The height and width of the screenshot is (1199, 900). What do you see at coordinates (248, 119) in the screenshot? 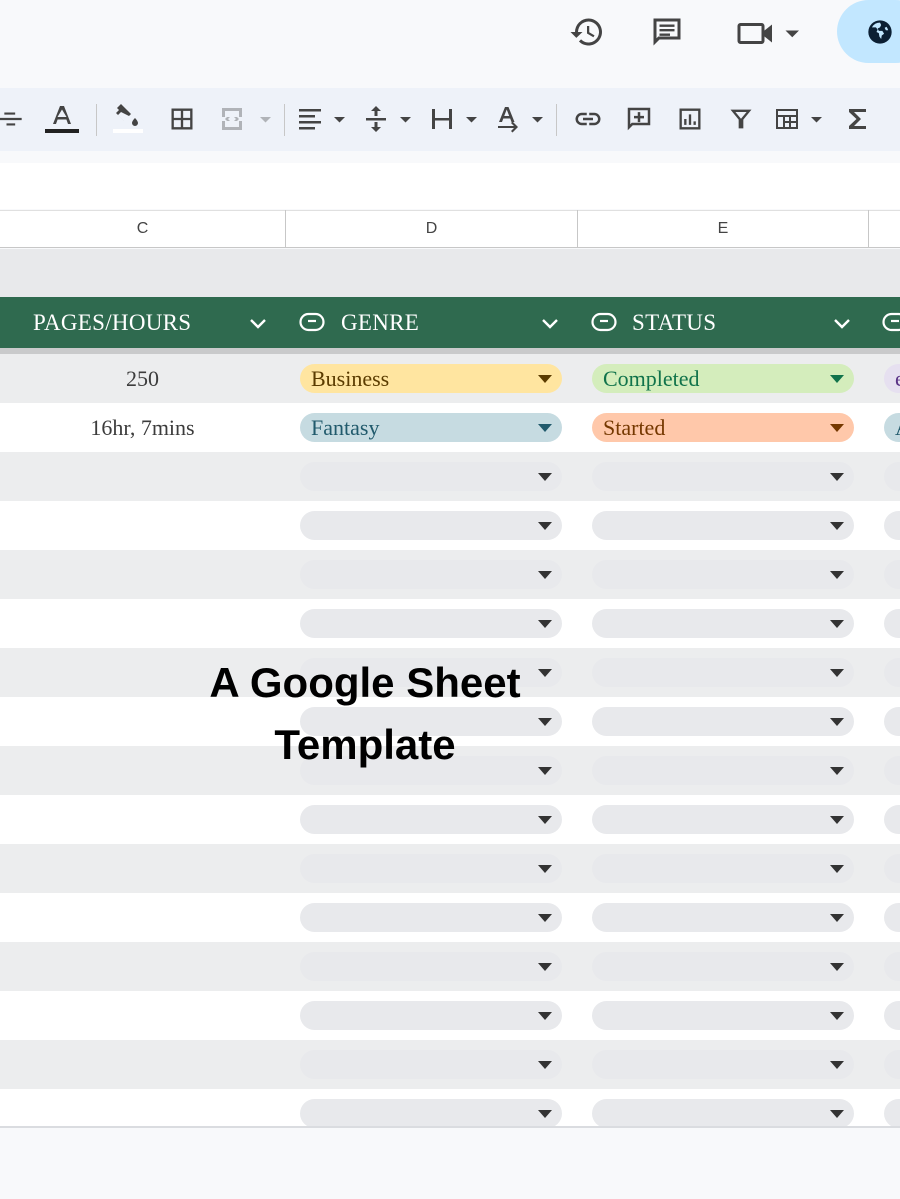
I see `merge-cells-icon` at bounding box center [248, 119].